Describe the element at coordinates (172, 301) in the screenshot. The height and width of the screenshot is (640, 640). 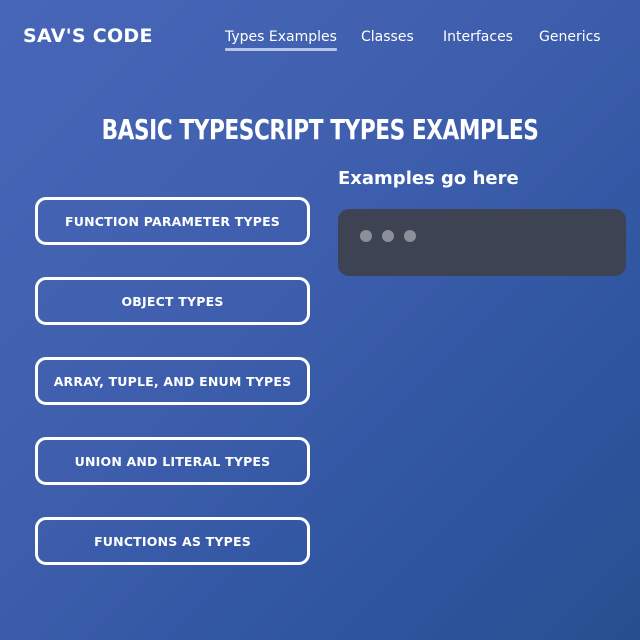
I see `object-types-button: OBJECT TYPES` at that location.